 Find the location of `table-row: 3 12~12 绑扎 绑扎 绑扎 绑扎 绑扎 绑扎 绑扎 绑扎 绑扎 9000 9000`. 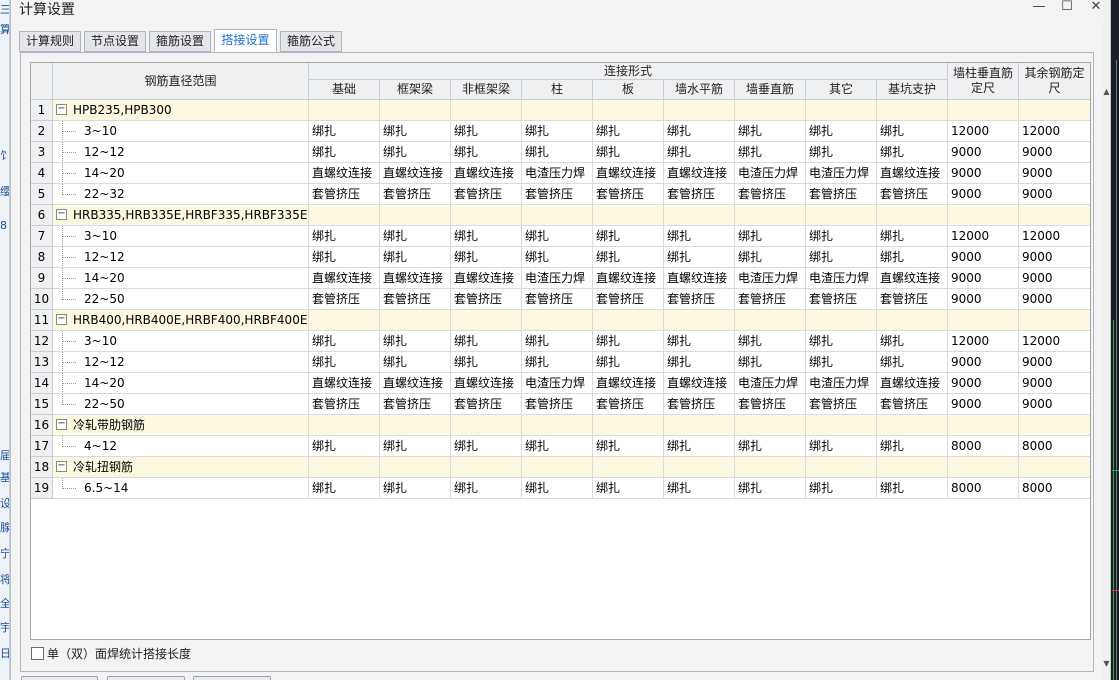

table-row: 3 12~12 绑扎 绑扎 绑扎 绑扎 绑扎 绑扎 绑扎 绑扎 绑扎 9000 9000 is located at coordinates (560, 152).